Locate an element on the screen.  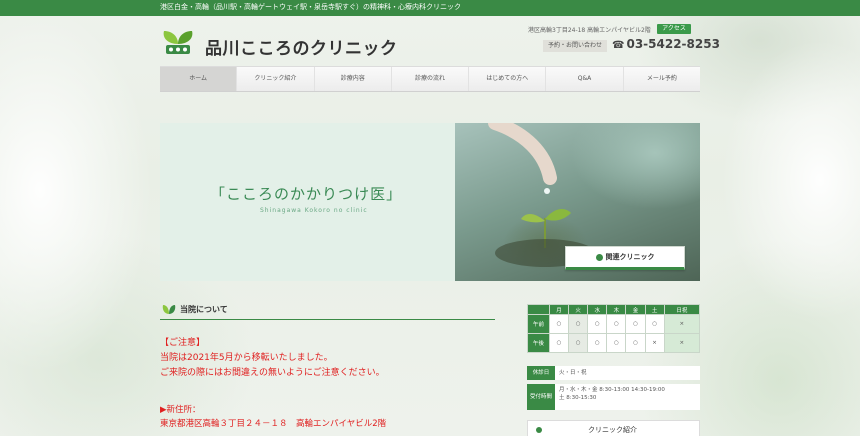
reservation-label: 予約・お問い合わせ is located at coordinates (575, 46).